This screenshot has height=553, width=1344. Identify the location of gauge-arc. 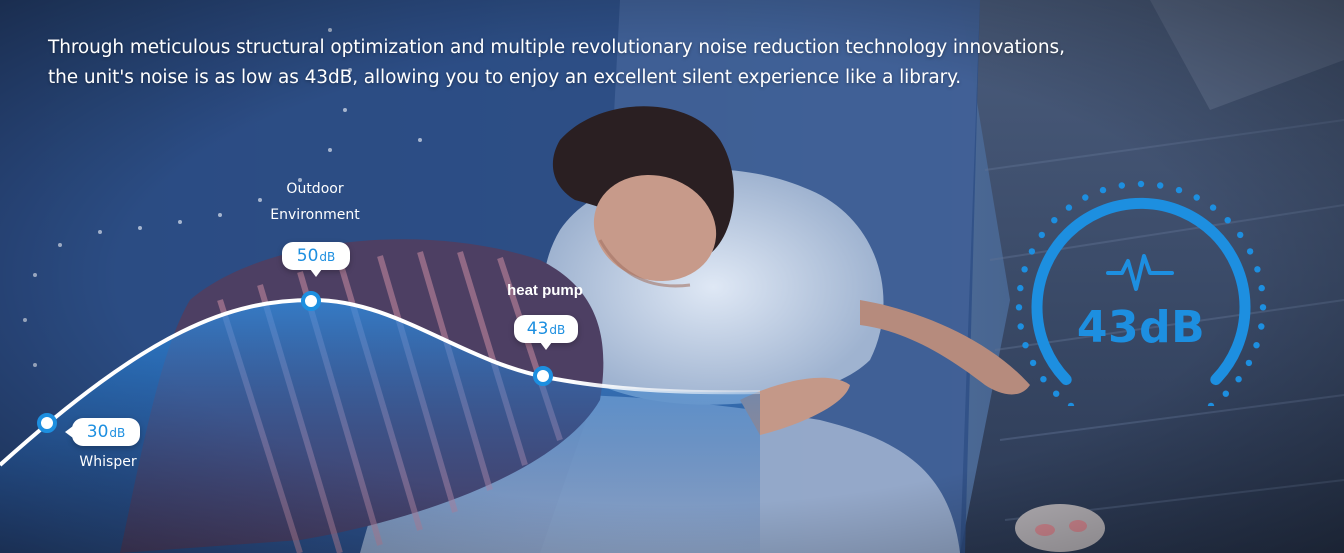
(1141, 291).